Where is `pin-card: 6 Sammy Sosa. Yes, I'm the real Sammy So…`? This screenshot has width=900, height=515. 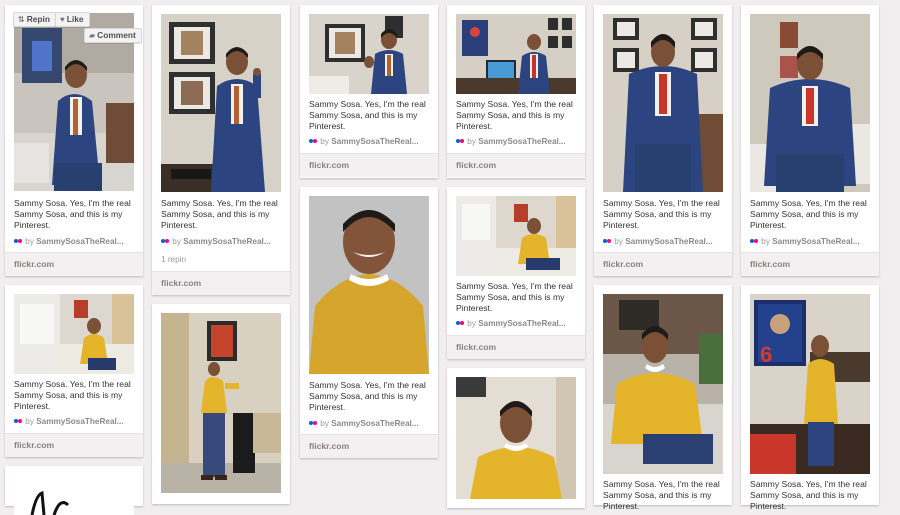
pin-card: 6 Sammy Sosa. Yes, I'm the real Sammy So… is located at coordinates (810, 398).